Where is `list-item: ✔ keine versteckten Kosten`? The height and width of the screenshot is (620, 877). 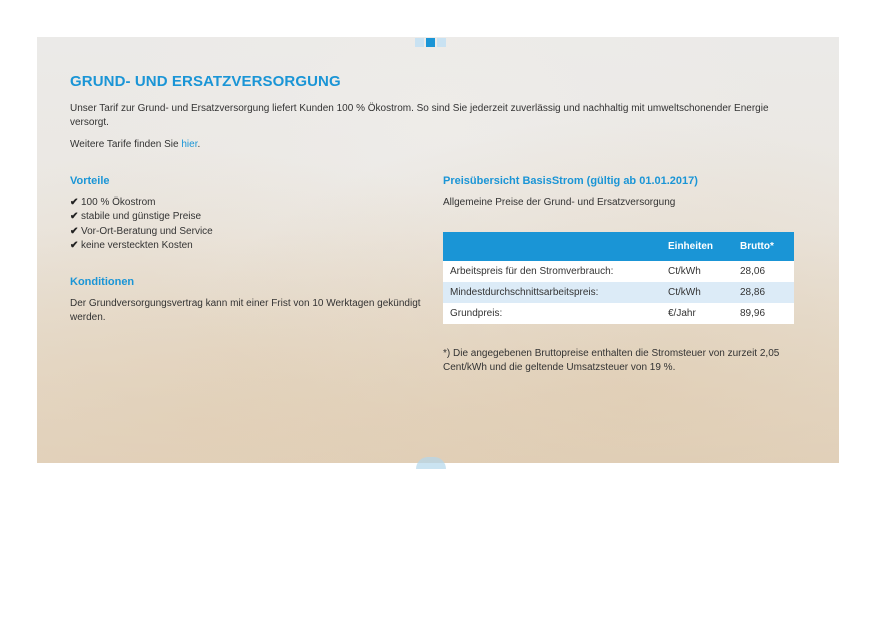 list-item: ✔ keine versteckten Kosten is located at coordinates (141, 246).